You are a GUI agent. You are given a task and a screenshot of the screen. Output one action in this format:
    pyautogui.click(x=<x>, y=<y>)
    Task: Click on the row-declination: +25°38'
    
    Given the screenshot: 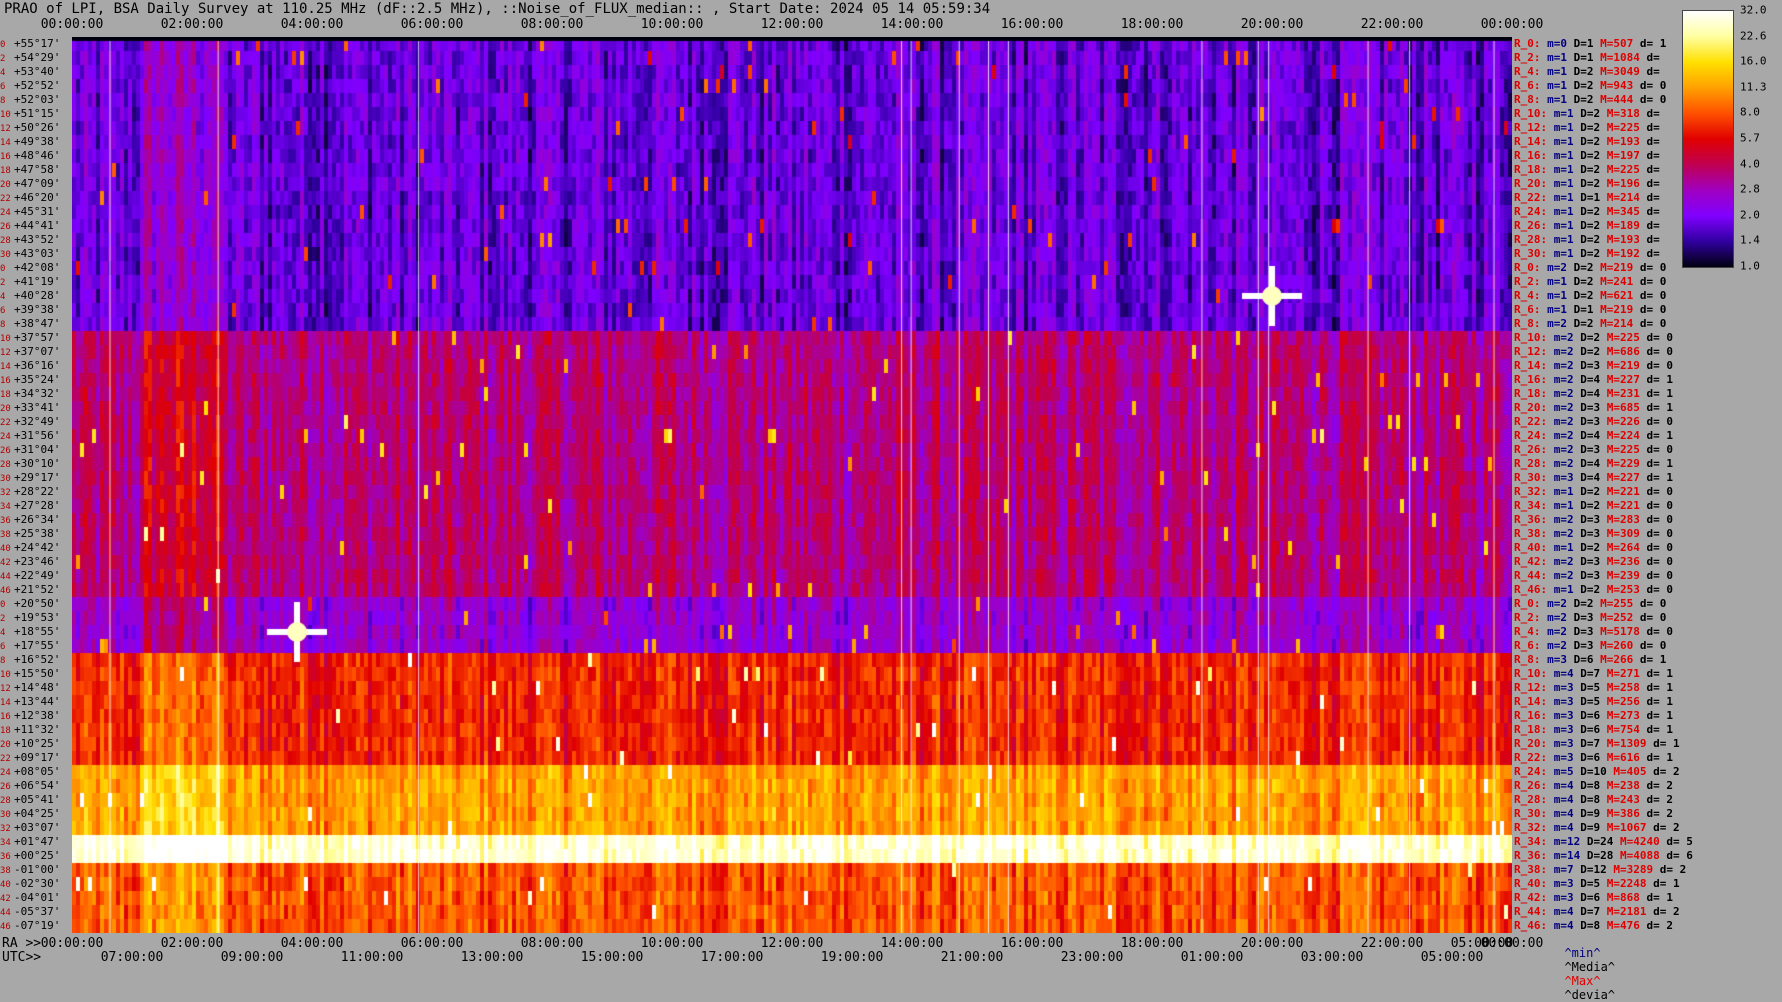 What is the action you would take?
    pyautogui.click(x=37, y=533)
    